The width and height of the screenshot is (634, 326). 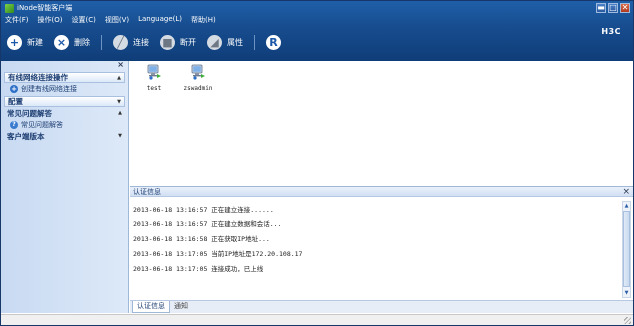 I want to click on toolbar: + 新建 × 删除 ╱ 连接 ■ 断开 ◢ 属性 R, so click(x=149, y=42).